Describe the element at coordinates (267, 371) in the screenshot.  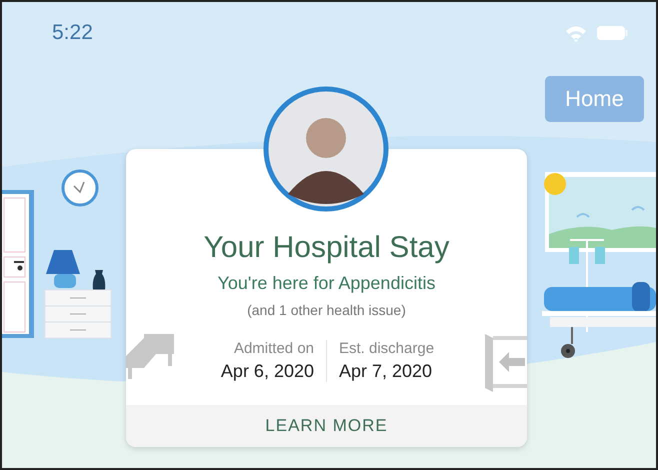
I see `date-value: Apr 6, 2020` at that location.